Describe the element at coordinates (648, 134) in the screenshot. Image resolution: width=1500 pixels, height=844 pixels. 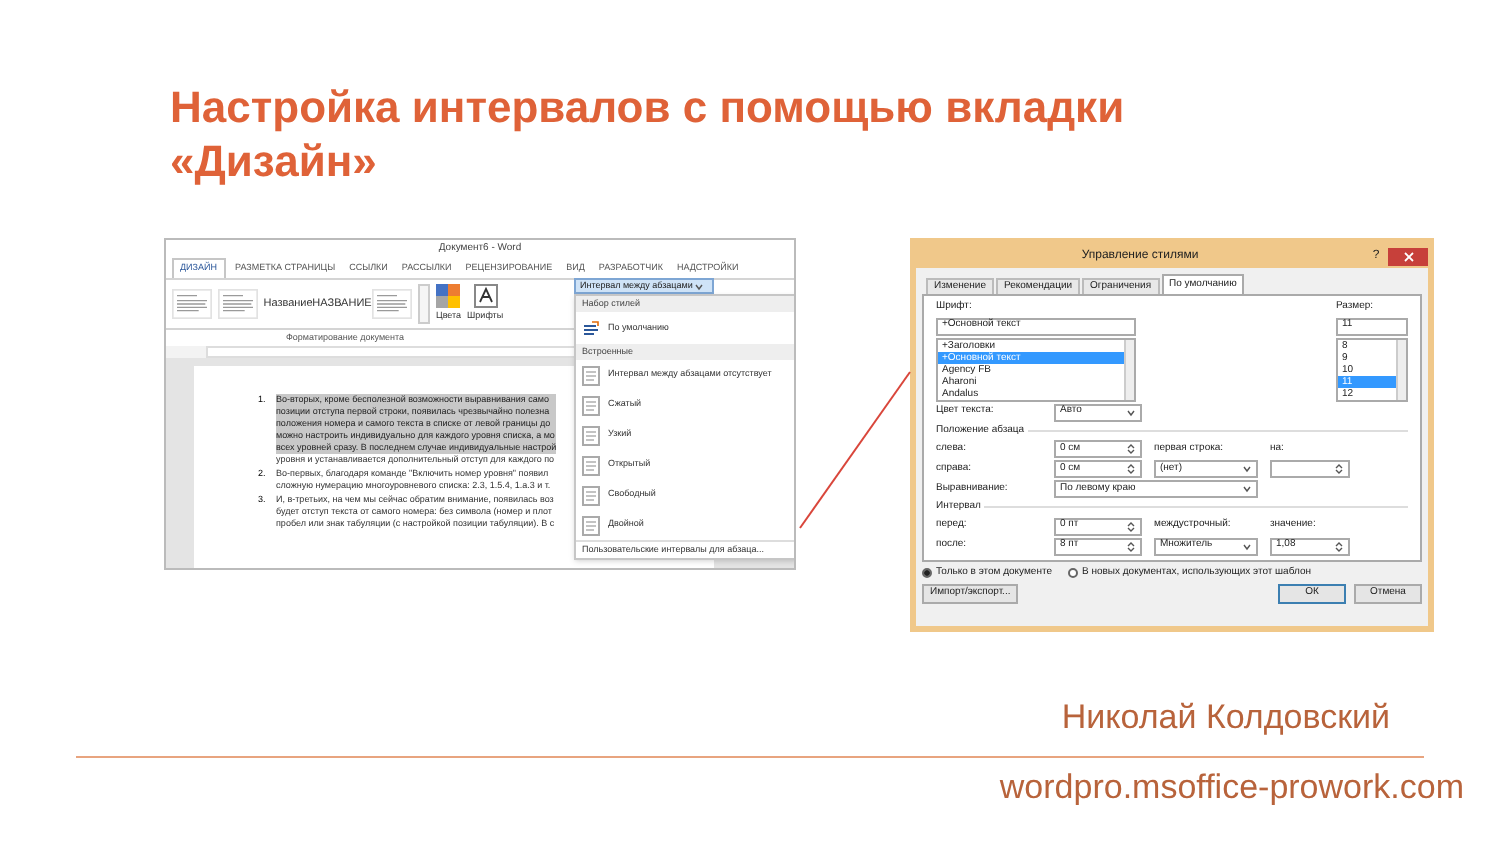
I see `slide-title: Настройка интервалов с помощью вкладки «Дизайн»` at that location.